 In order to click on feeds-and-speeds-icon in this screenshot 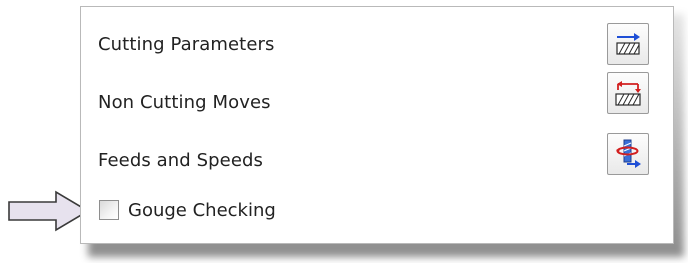, I will do `click(628, 153)`.